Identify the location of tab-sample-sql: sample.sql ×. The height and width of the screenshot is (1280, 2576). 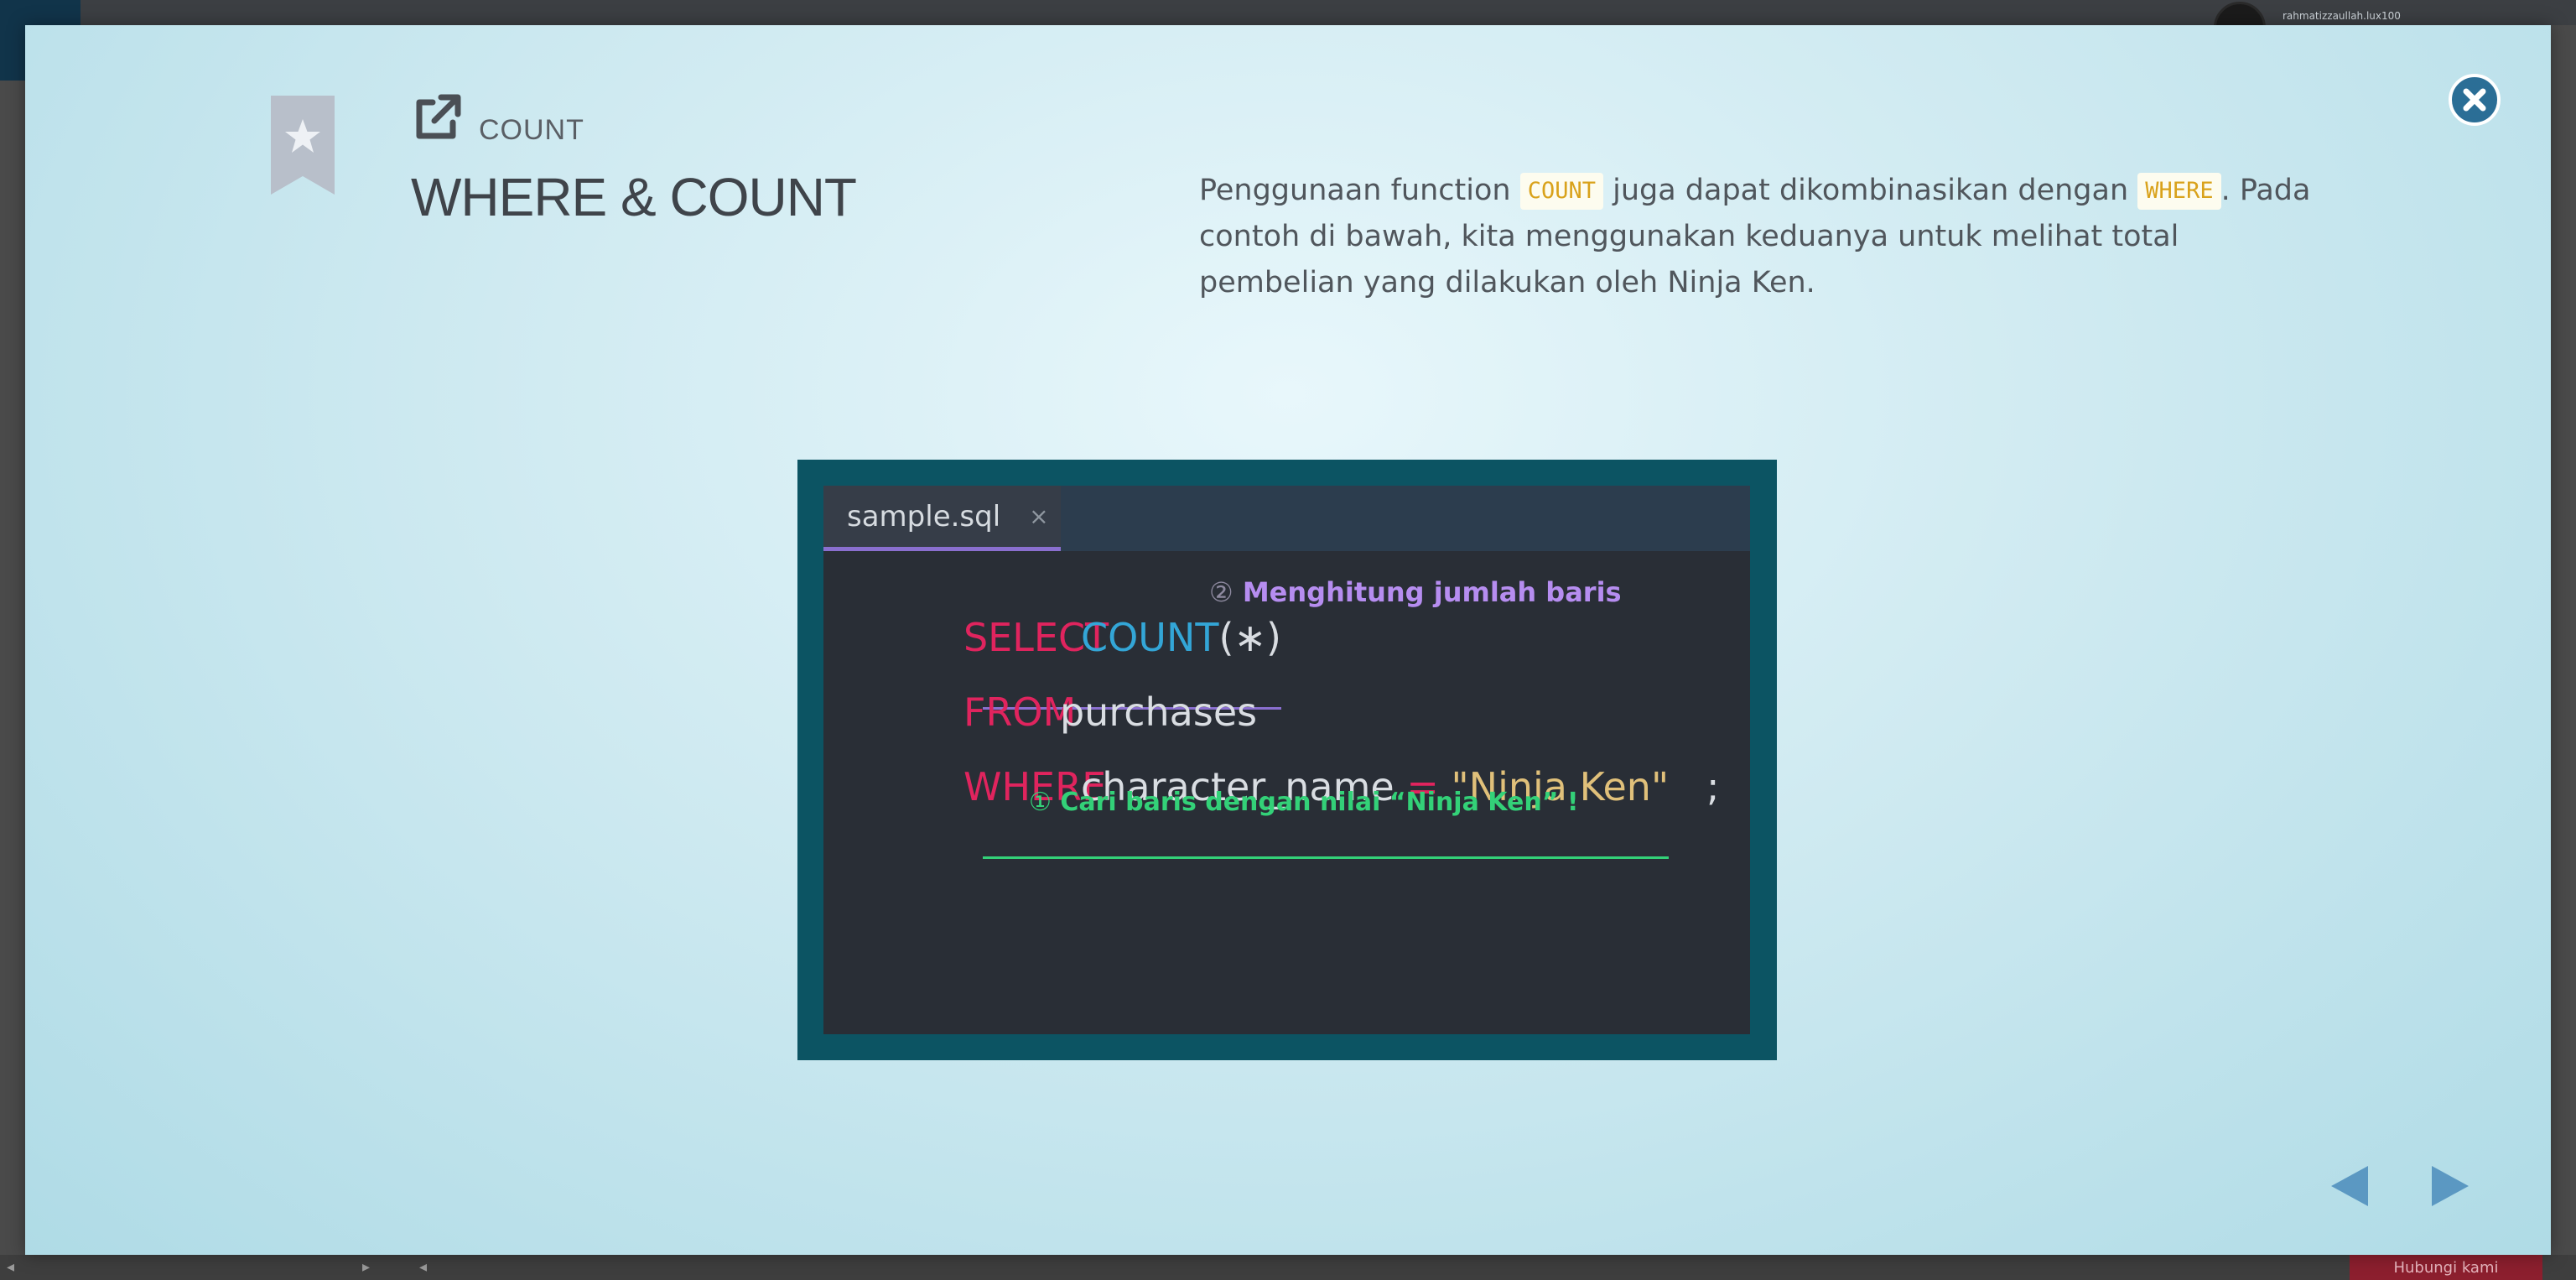
(942, 518).